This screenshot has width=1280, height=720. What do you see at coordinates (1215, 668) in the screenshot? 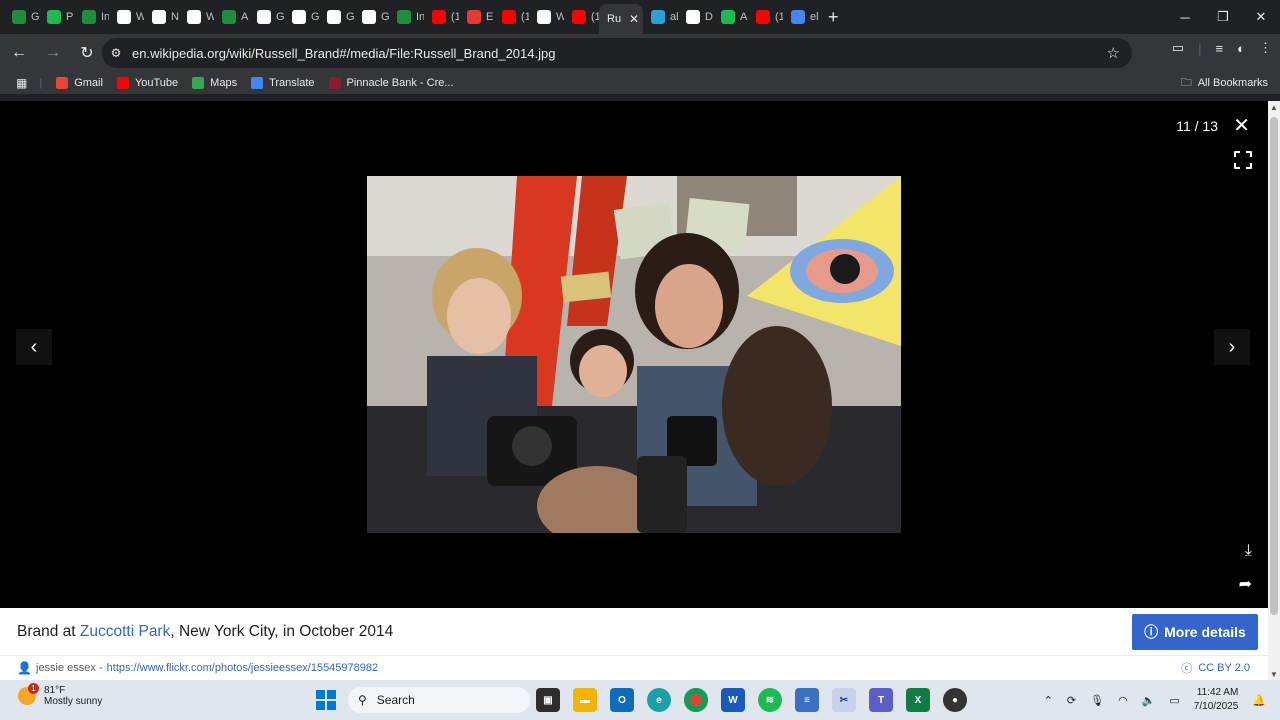
I see `license-link: ⓒ CC BY 2.0` at bounding box center [1215, 668].